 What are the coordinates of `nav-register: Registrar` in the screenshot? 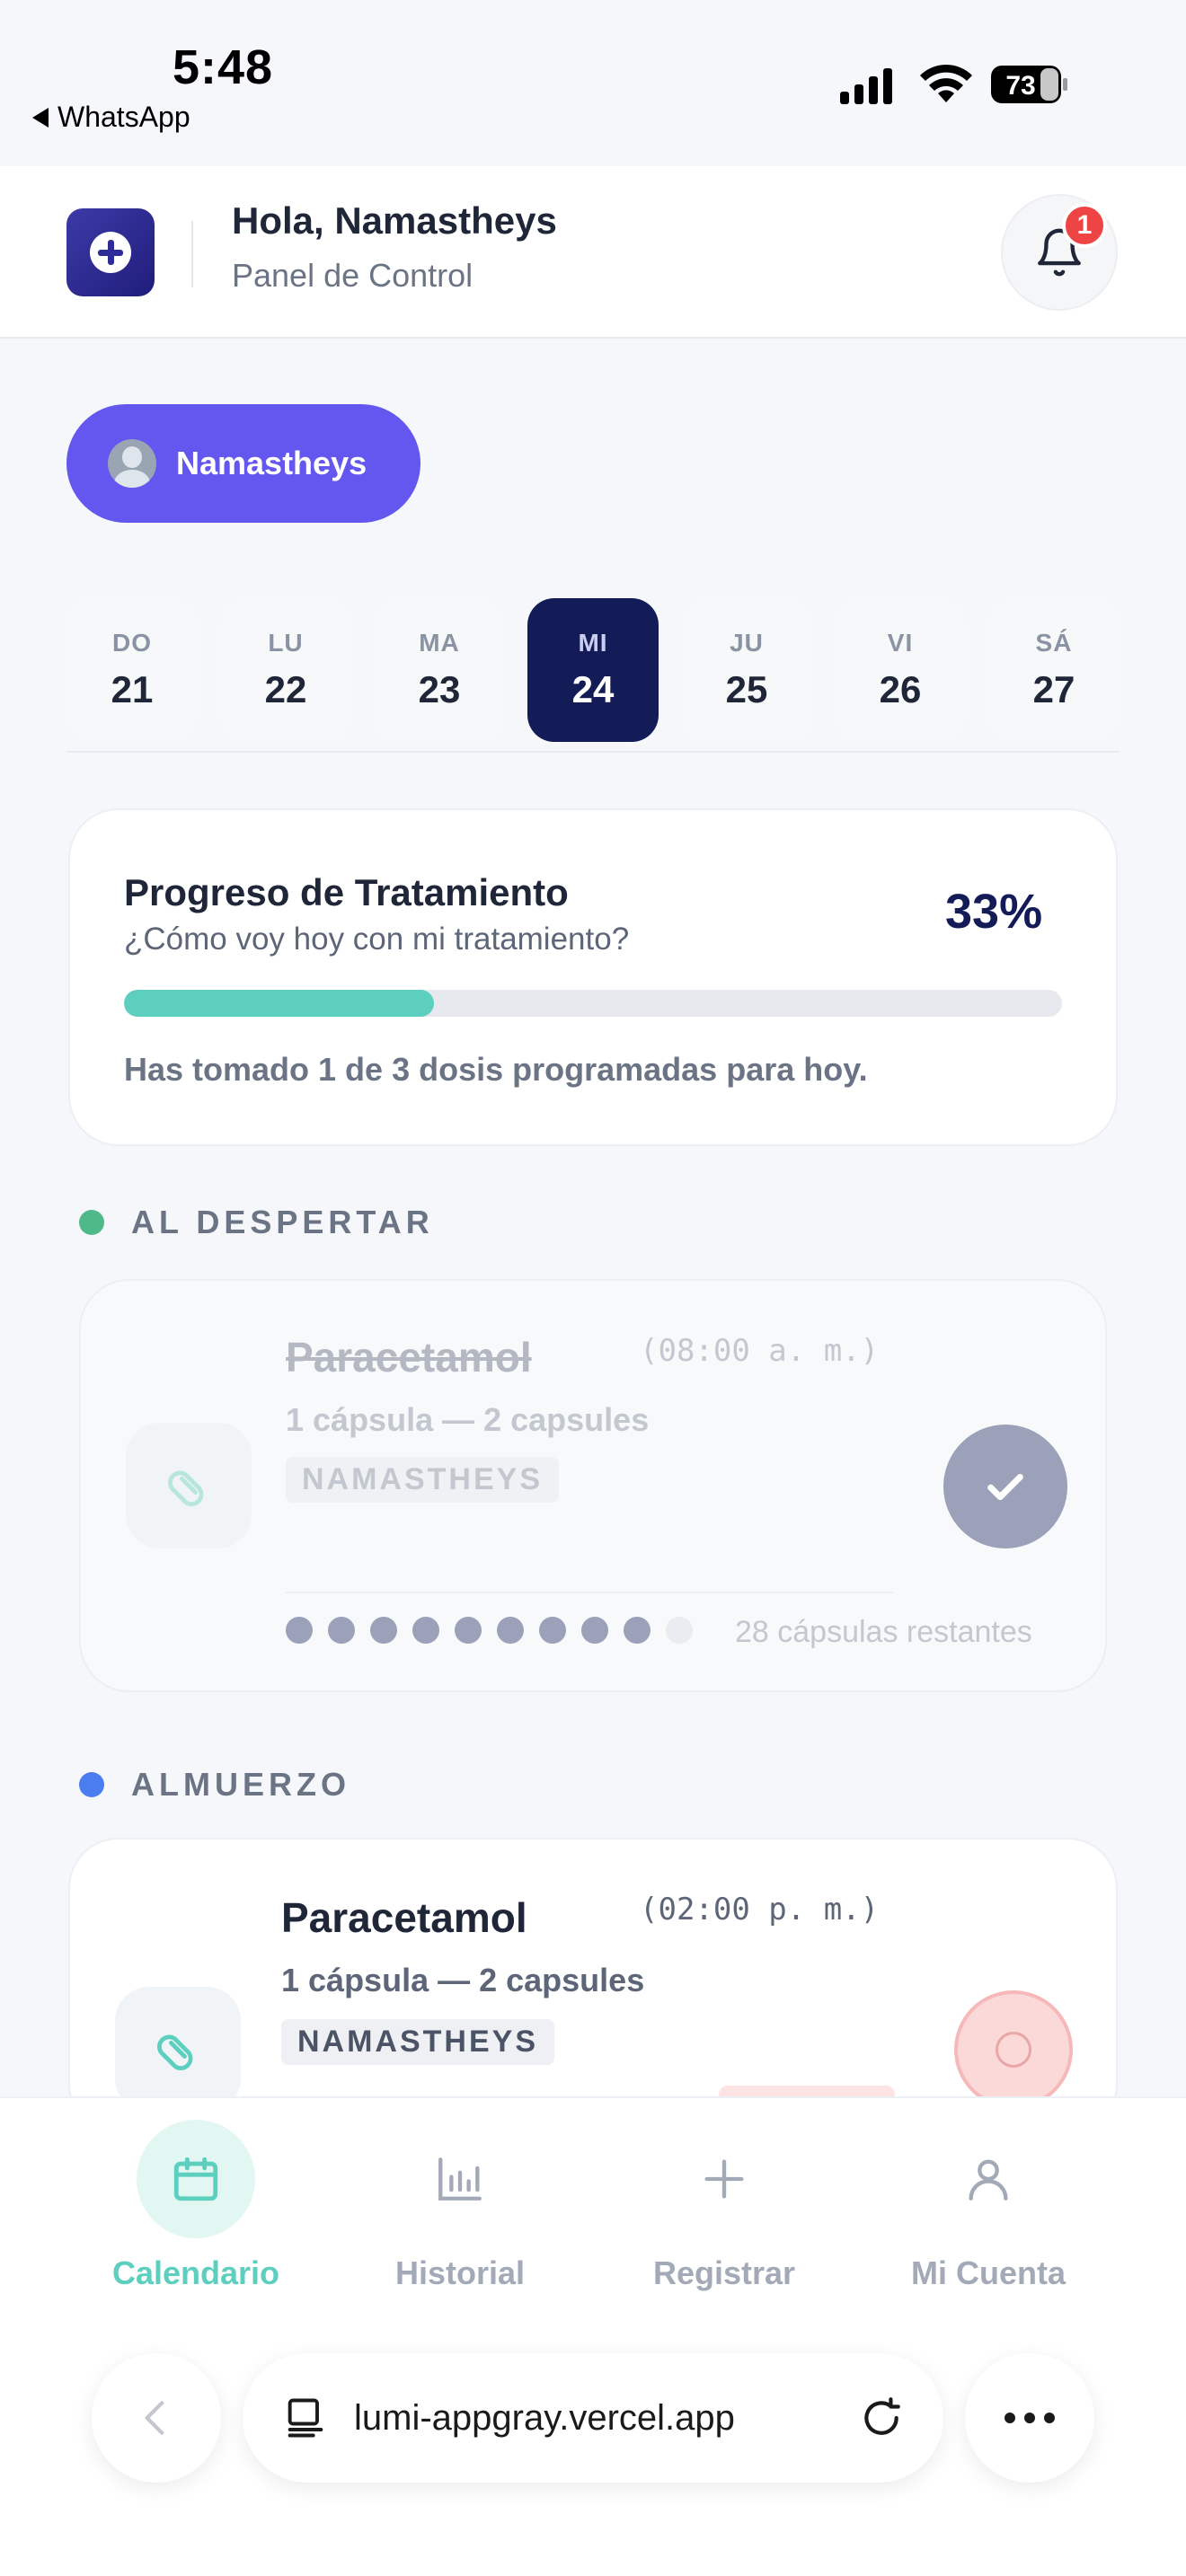 It's located at (724, 2214).